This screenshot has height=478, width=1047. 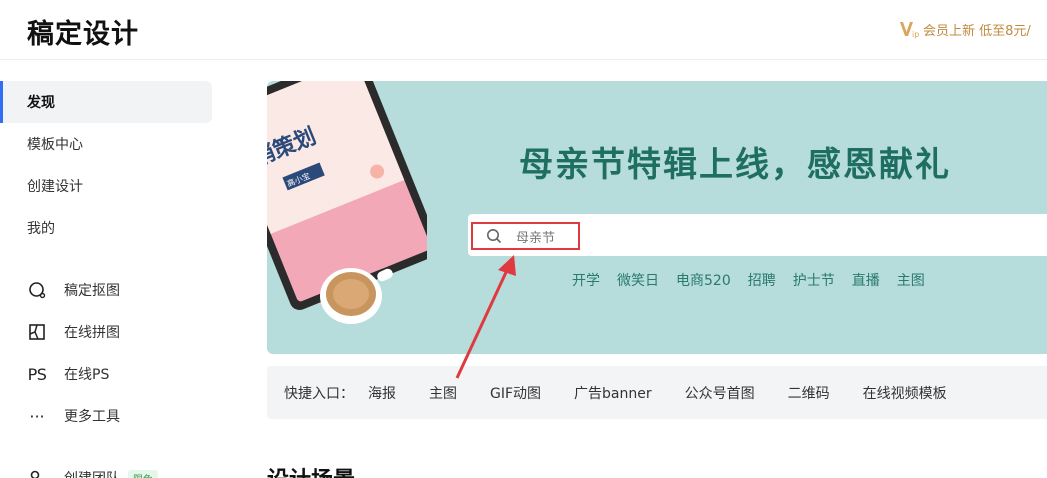 What do you see at coordinates (41, 229) in the screenshot?
I see `sidebar-item-label: 我的` at bounding box center [41, 229].